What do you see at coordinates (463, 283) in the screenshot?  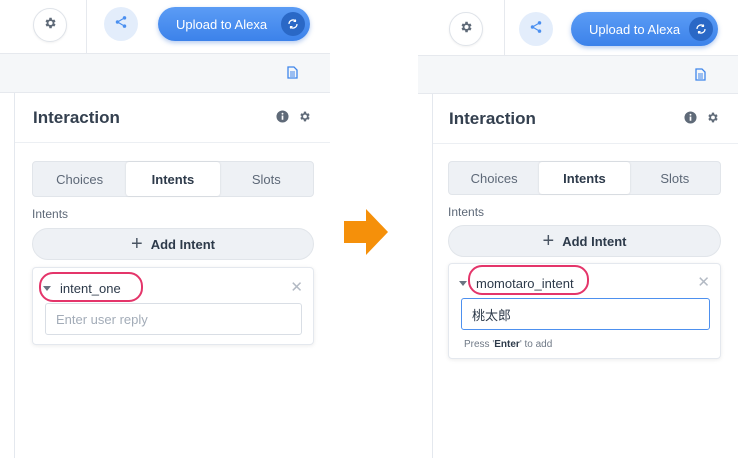 I see `caret-down-icon` at bounding box center [463, 283].